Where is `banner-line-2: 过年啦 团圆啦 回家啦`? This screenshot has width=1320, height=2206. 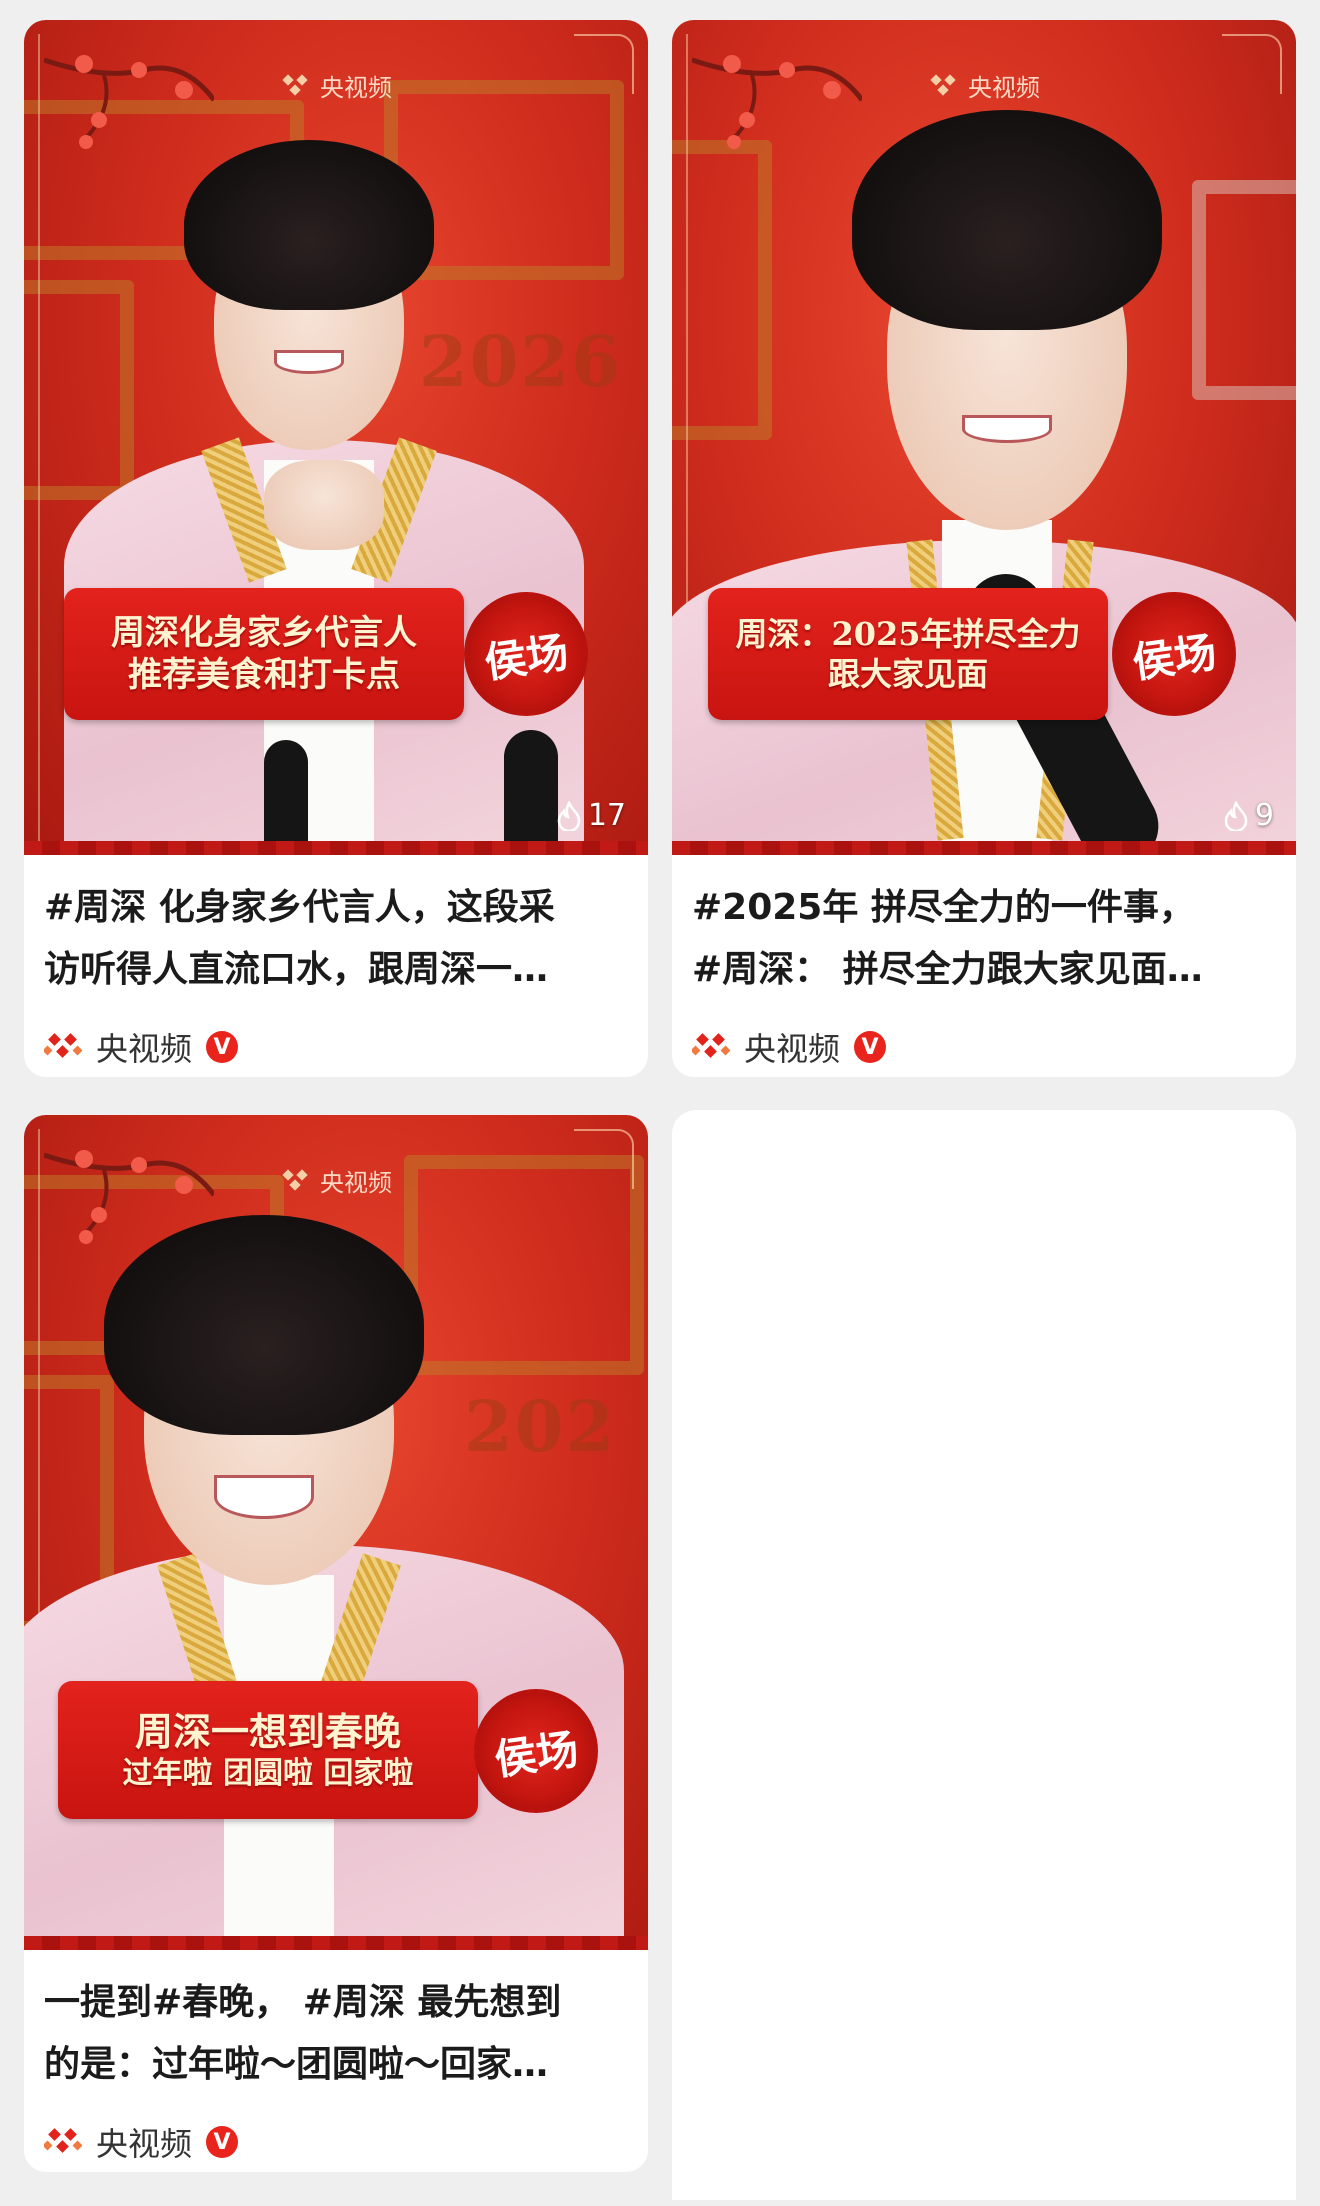
banner-line-2: 过年啦 团圆啦 回家啦 is located at coordinates (268, 1773).